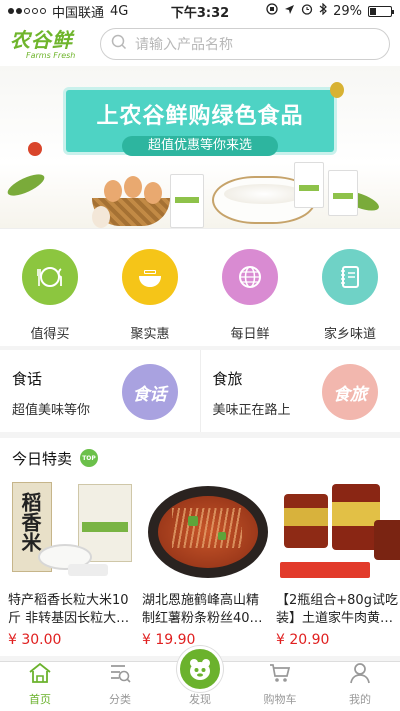 The image size is (400, 711). Describe the element at coordinates (303, 640) in the screenshot. I see `product-price: ¥ 20.90` at that location.